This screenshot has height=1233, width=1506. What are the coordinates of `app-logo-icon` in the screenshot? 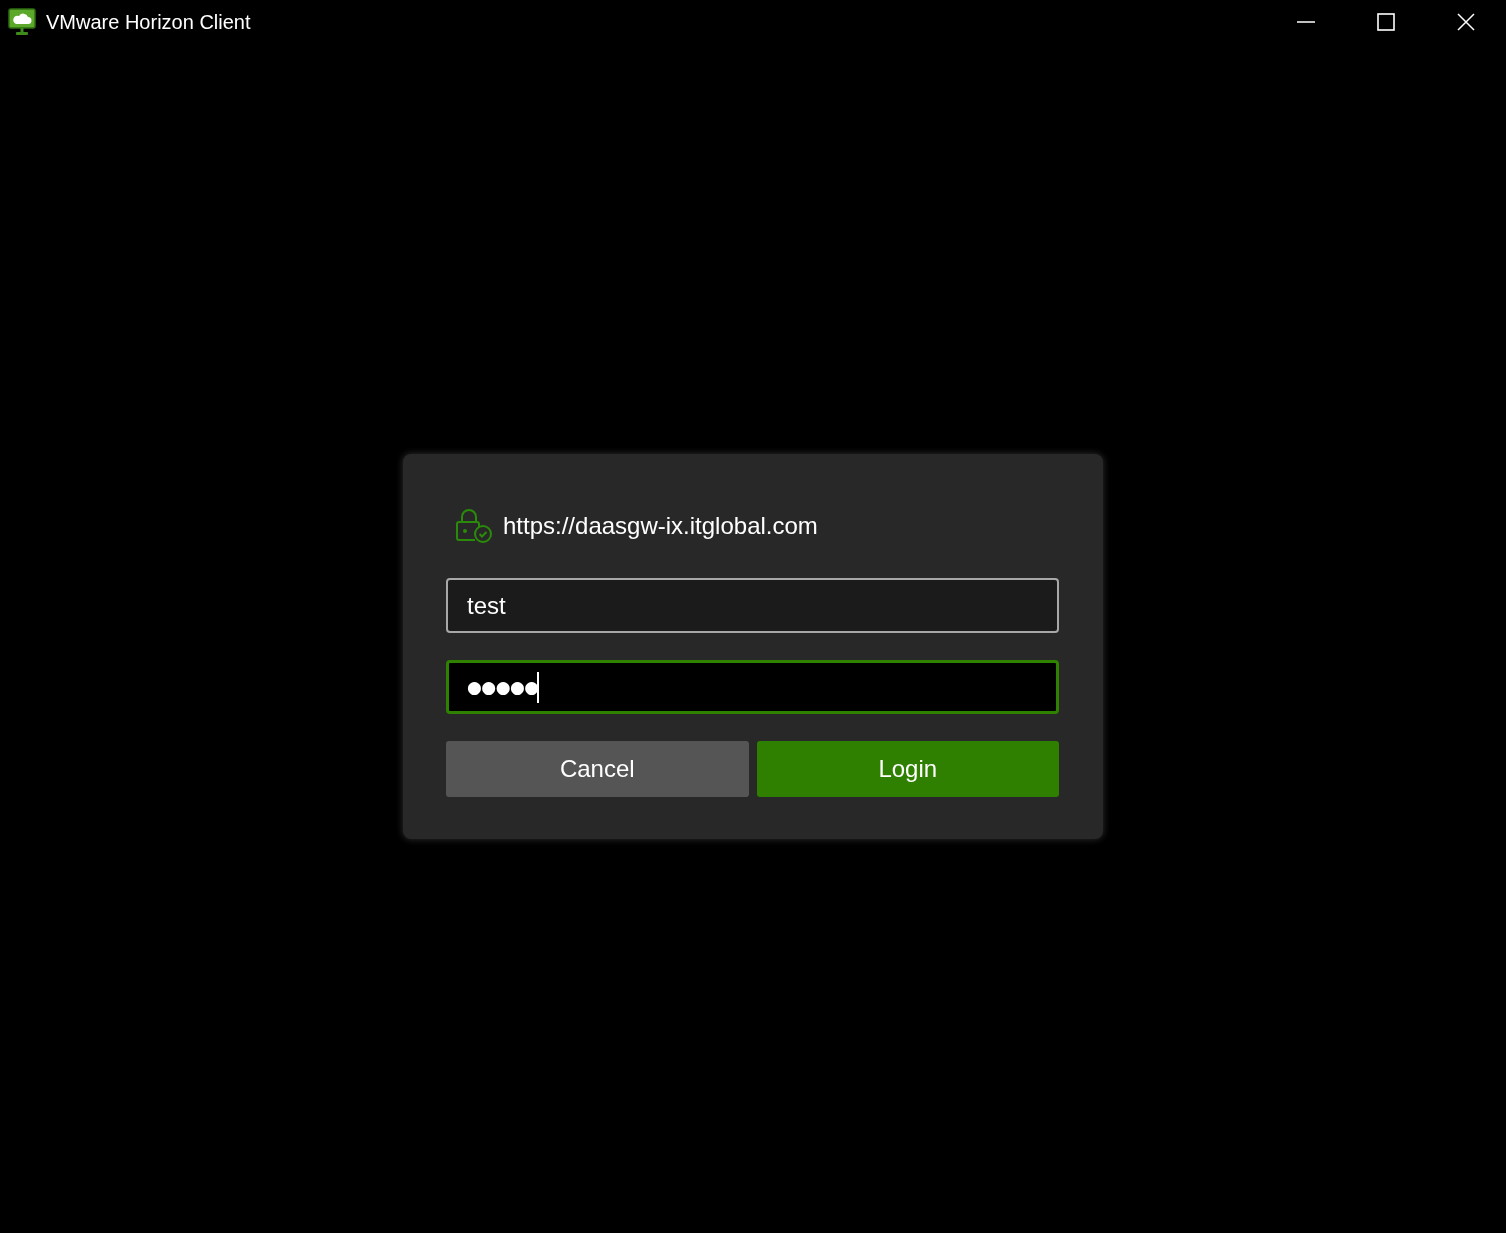 It's located at (22, 22).